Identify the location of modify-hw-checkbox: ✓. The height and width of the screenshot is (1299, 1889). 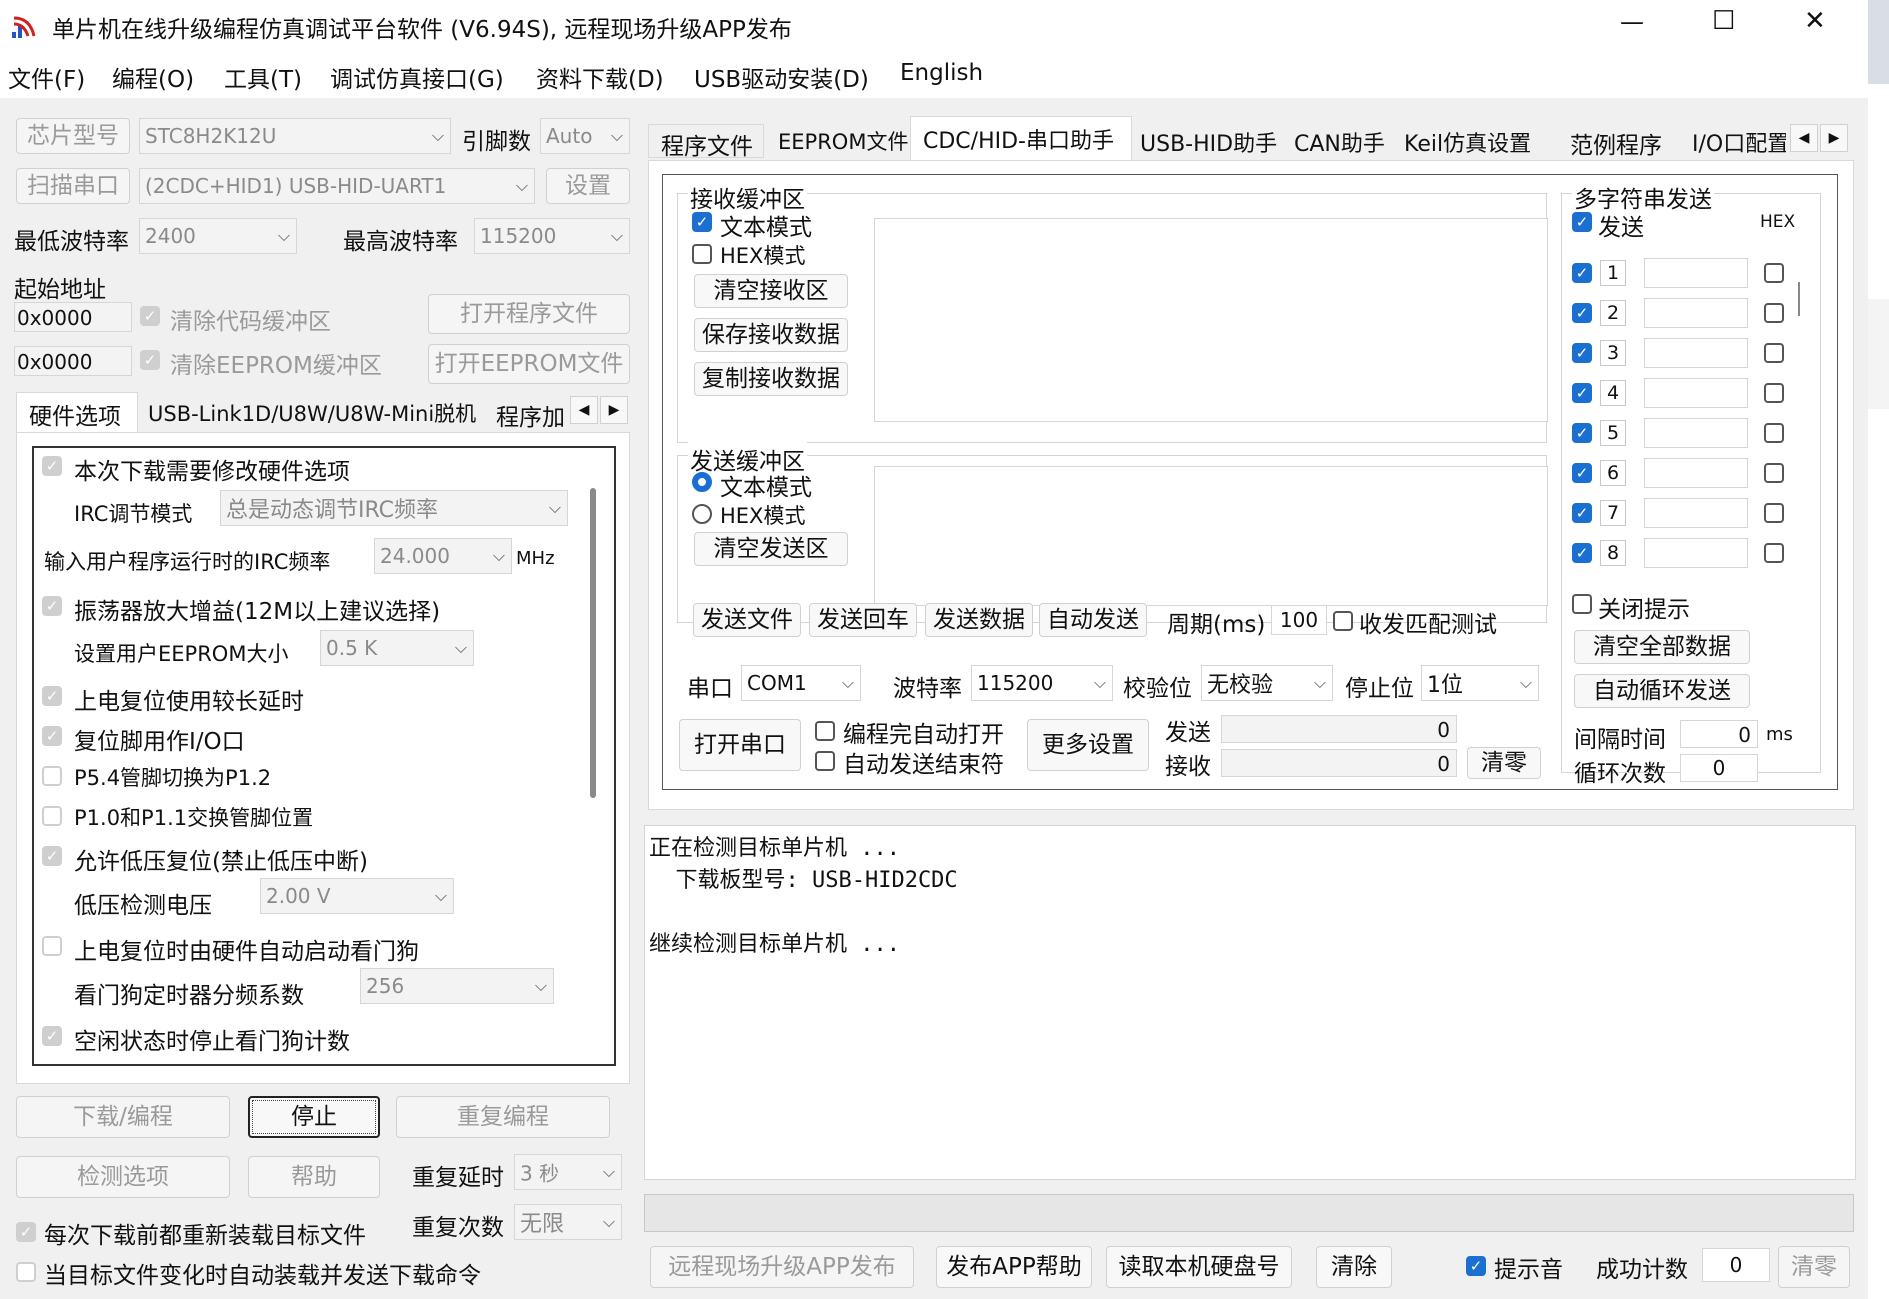
(52, 466).